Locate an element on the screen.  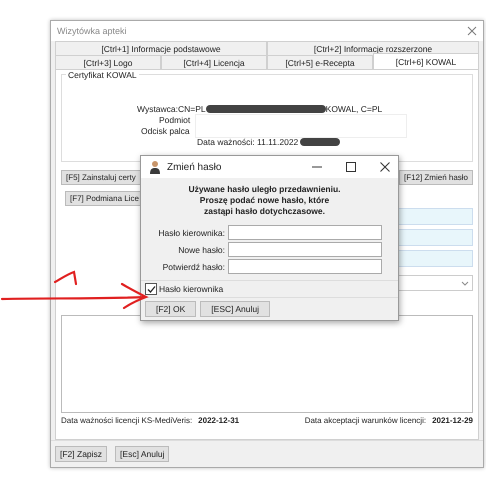
maximize-icon is located at coordinates (351, 167).